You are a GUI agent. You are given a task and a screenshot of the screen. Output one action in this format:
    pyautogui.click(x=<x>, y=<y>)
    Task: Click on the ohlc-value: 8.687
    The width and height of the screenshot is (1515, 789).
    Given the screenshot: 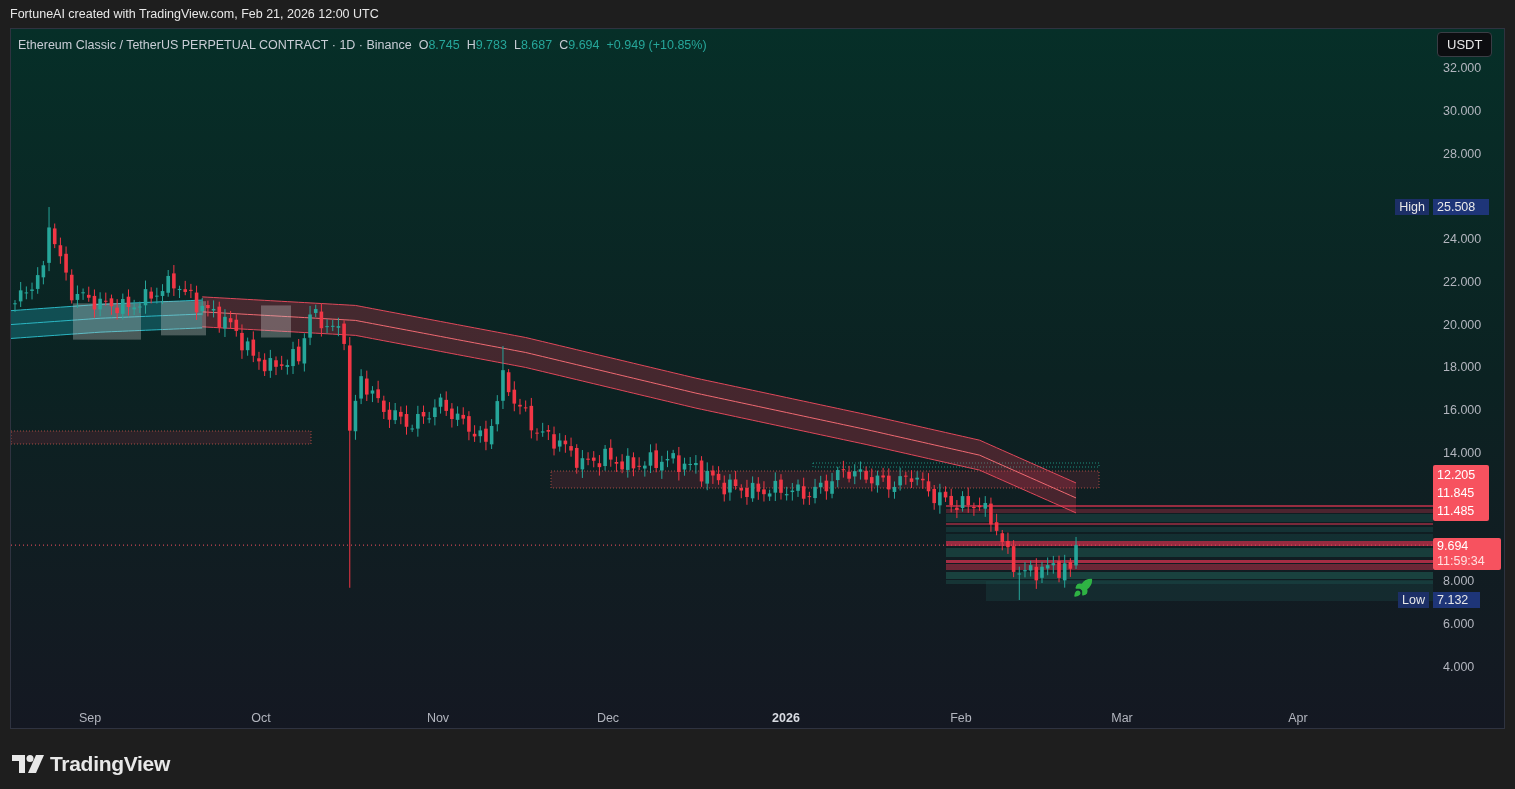 What is the action you would take?
    pyautogui.click(x=536, y=45)
    